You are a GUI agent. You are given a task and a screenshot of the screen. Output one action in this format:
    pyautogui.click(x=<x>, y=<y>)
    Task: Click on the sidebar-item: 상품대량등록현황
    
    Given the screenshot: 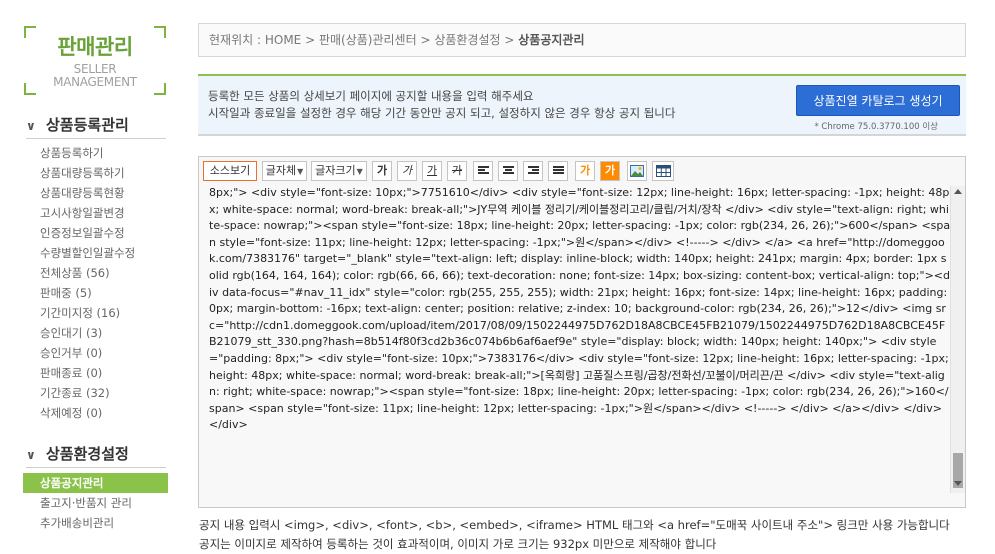 What is the action you would take?
    pyautogui.click(x=107, y=193)
    